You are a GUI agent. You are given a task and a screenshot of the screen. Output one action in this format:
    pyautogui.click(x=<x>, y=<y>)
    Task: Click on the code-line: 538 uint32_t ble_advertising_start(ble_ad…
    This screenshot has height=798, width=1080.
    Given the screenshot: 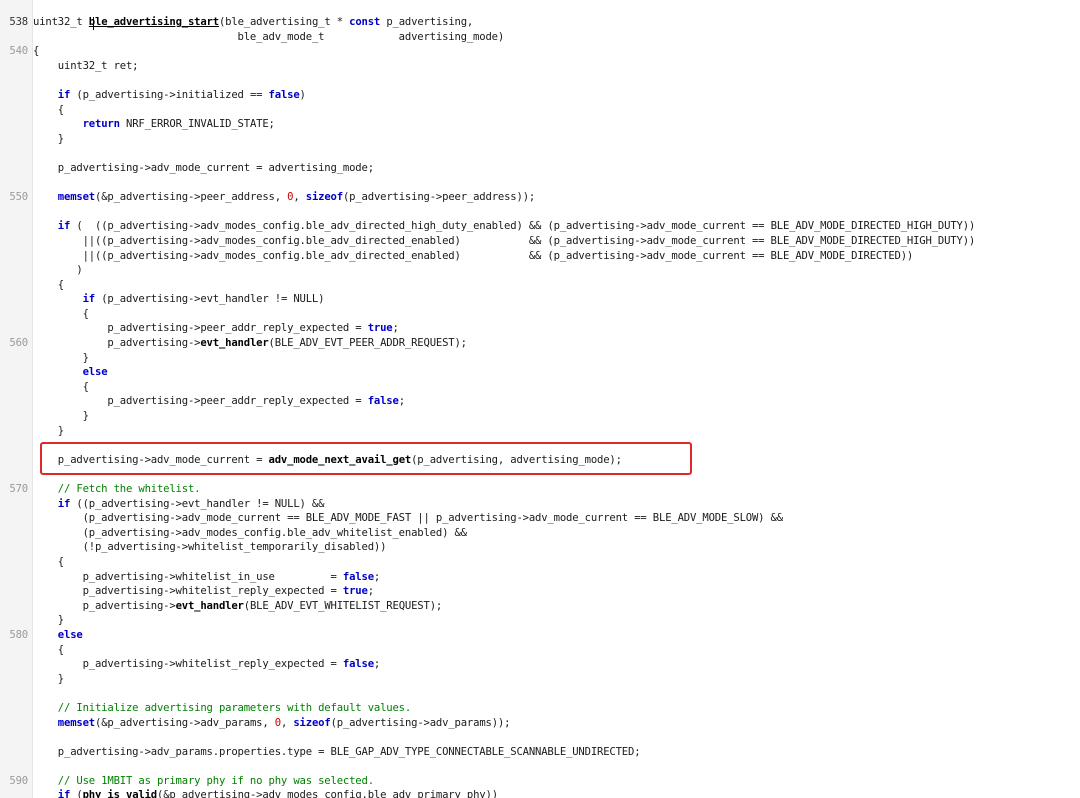 What is the action you would take?
    pyautogui.click(x=540, y=22)
    